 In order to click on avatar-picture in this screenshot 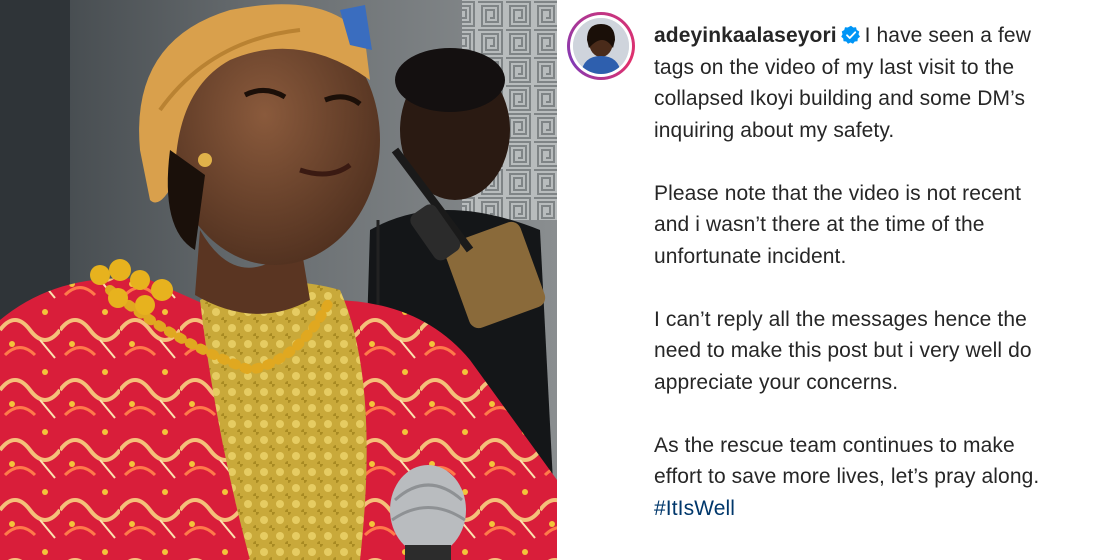, I will do `click(601, 46)`.